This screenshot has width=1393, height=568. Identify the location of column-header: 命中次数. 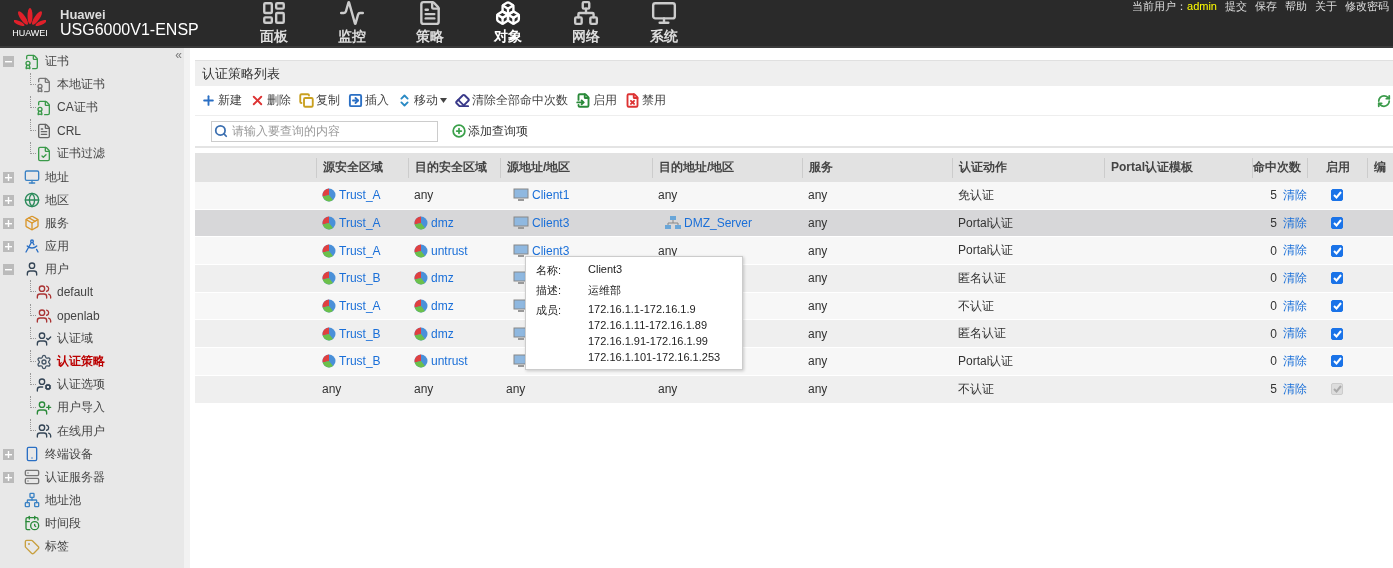
(1279, 167).